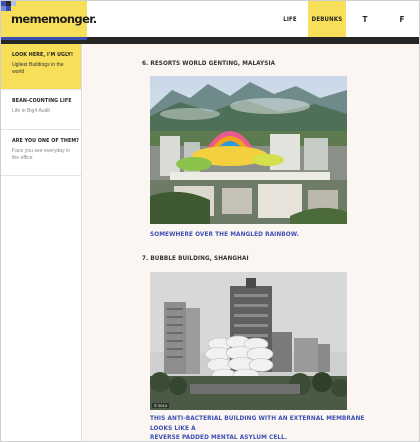  I want to click on header-accent, so click(44, 38).